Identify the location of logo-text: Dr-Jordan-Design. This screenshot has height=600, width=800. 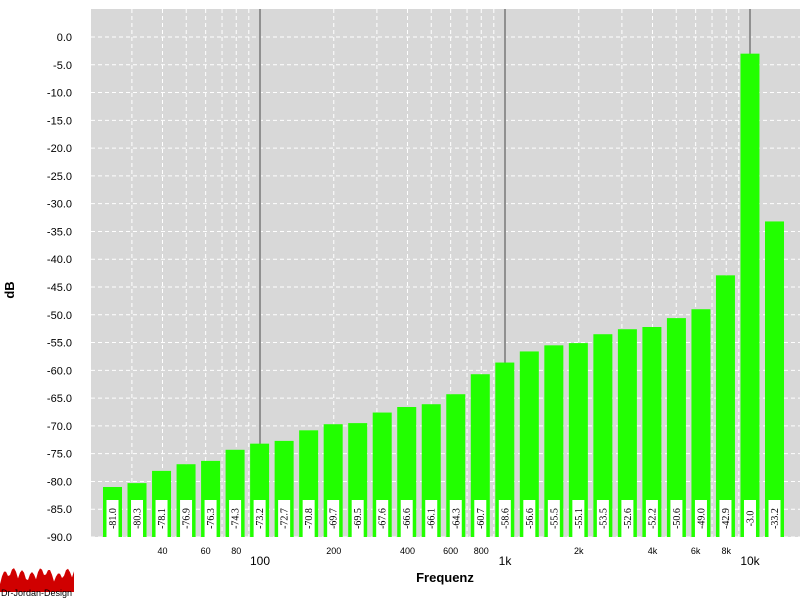
(37, 593).